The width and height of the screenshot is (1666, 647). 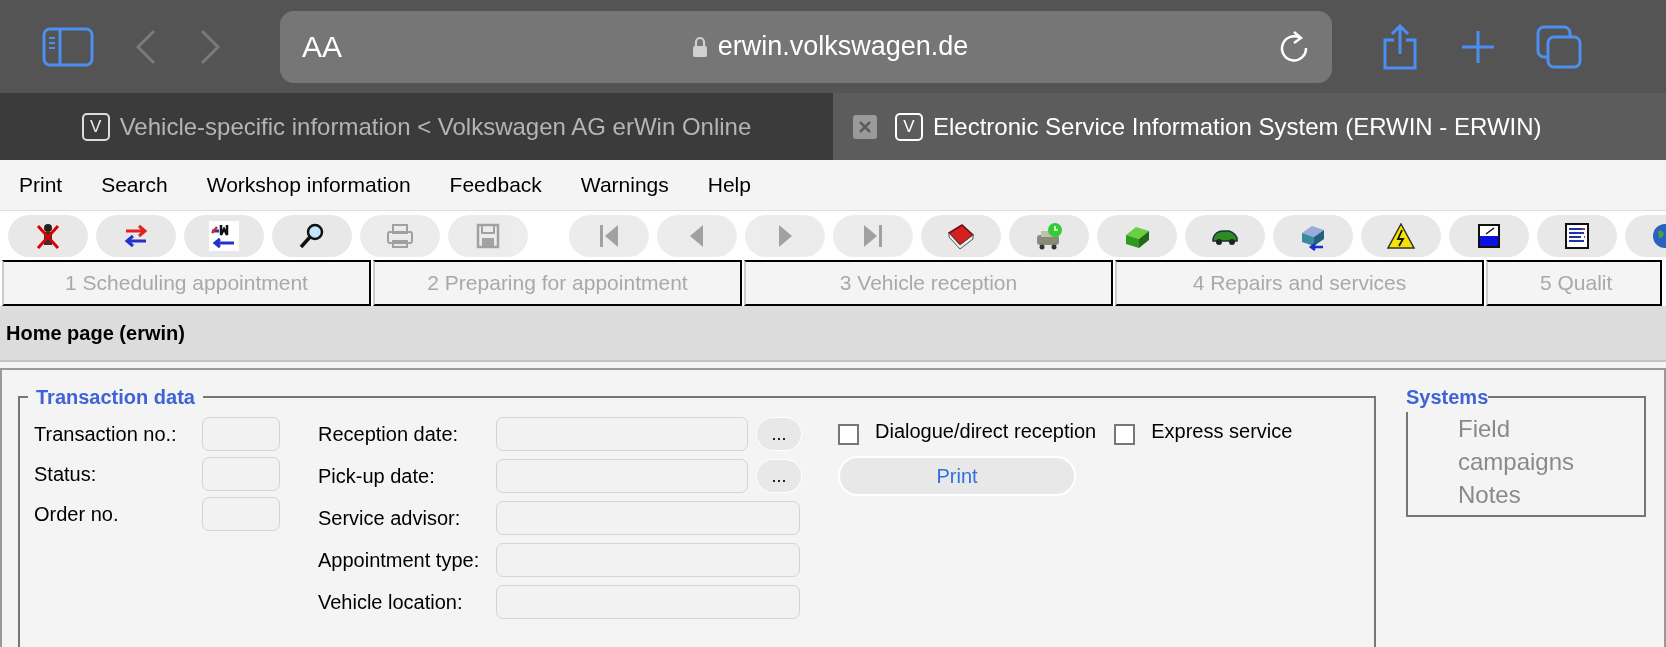 What do you see at coordinates (68, 46) in the screenshot?
I see `sidebar-icon` at bounding box center [68, 46].